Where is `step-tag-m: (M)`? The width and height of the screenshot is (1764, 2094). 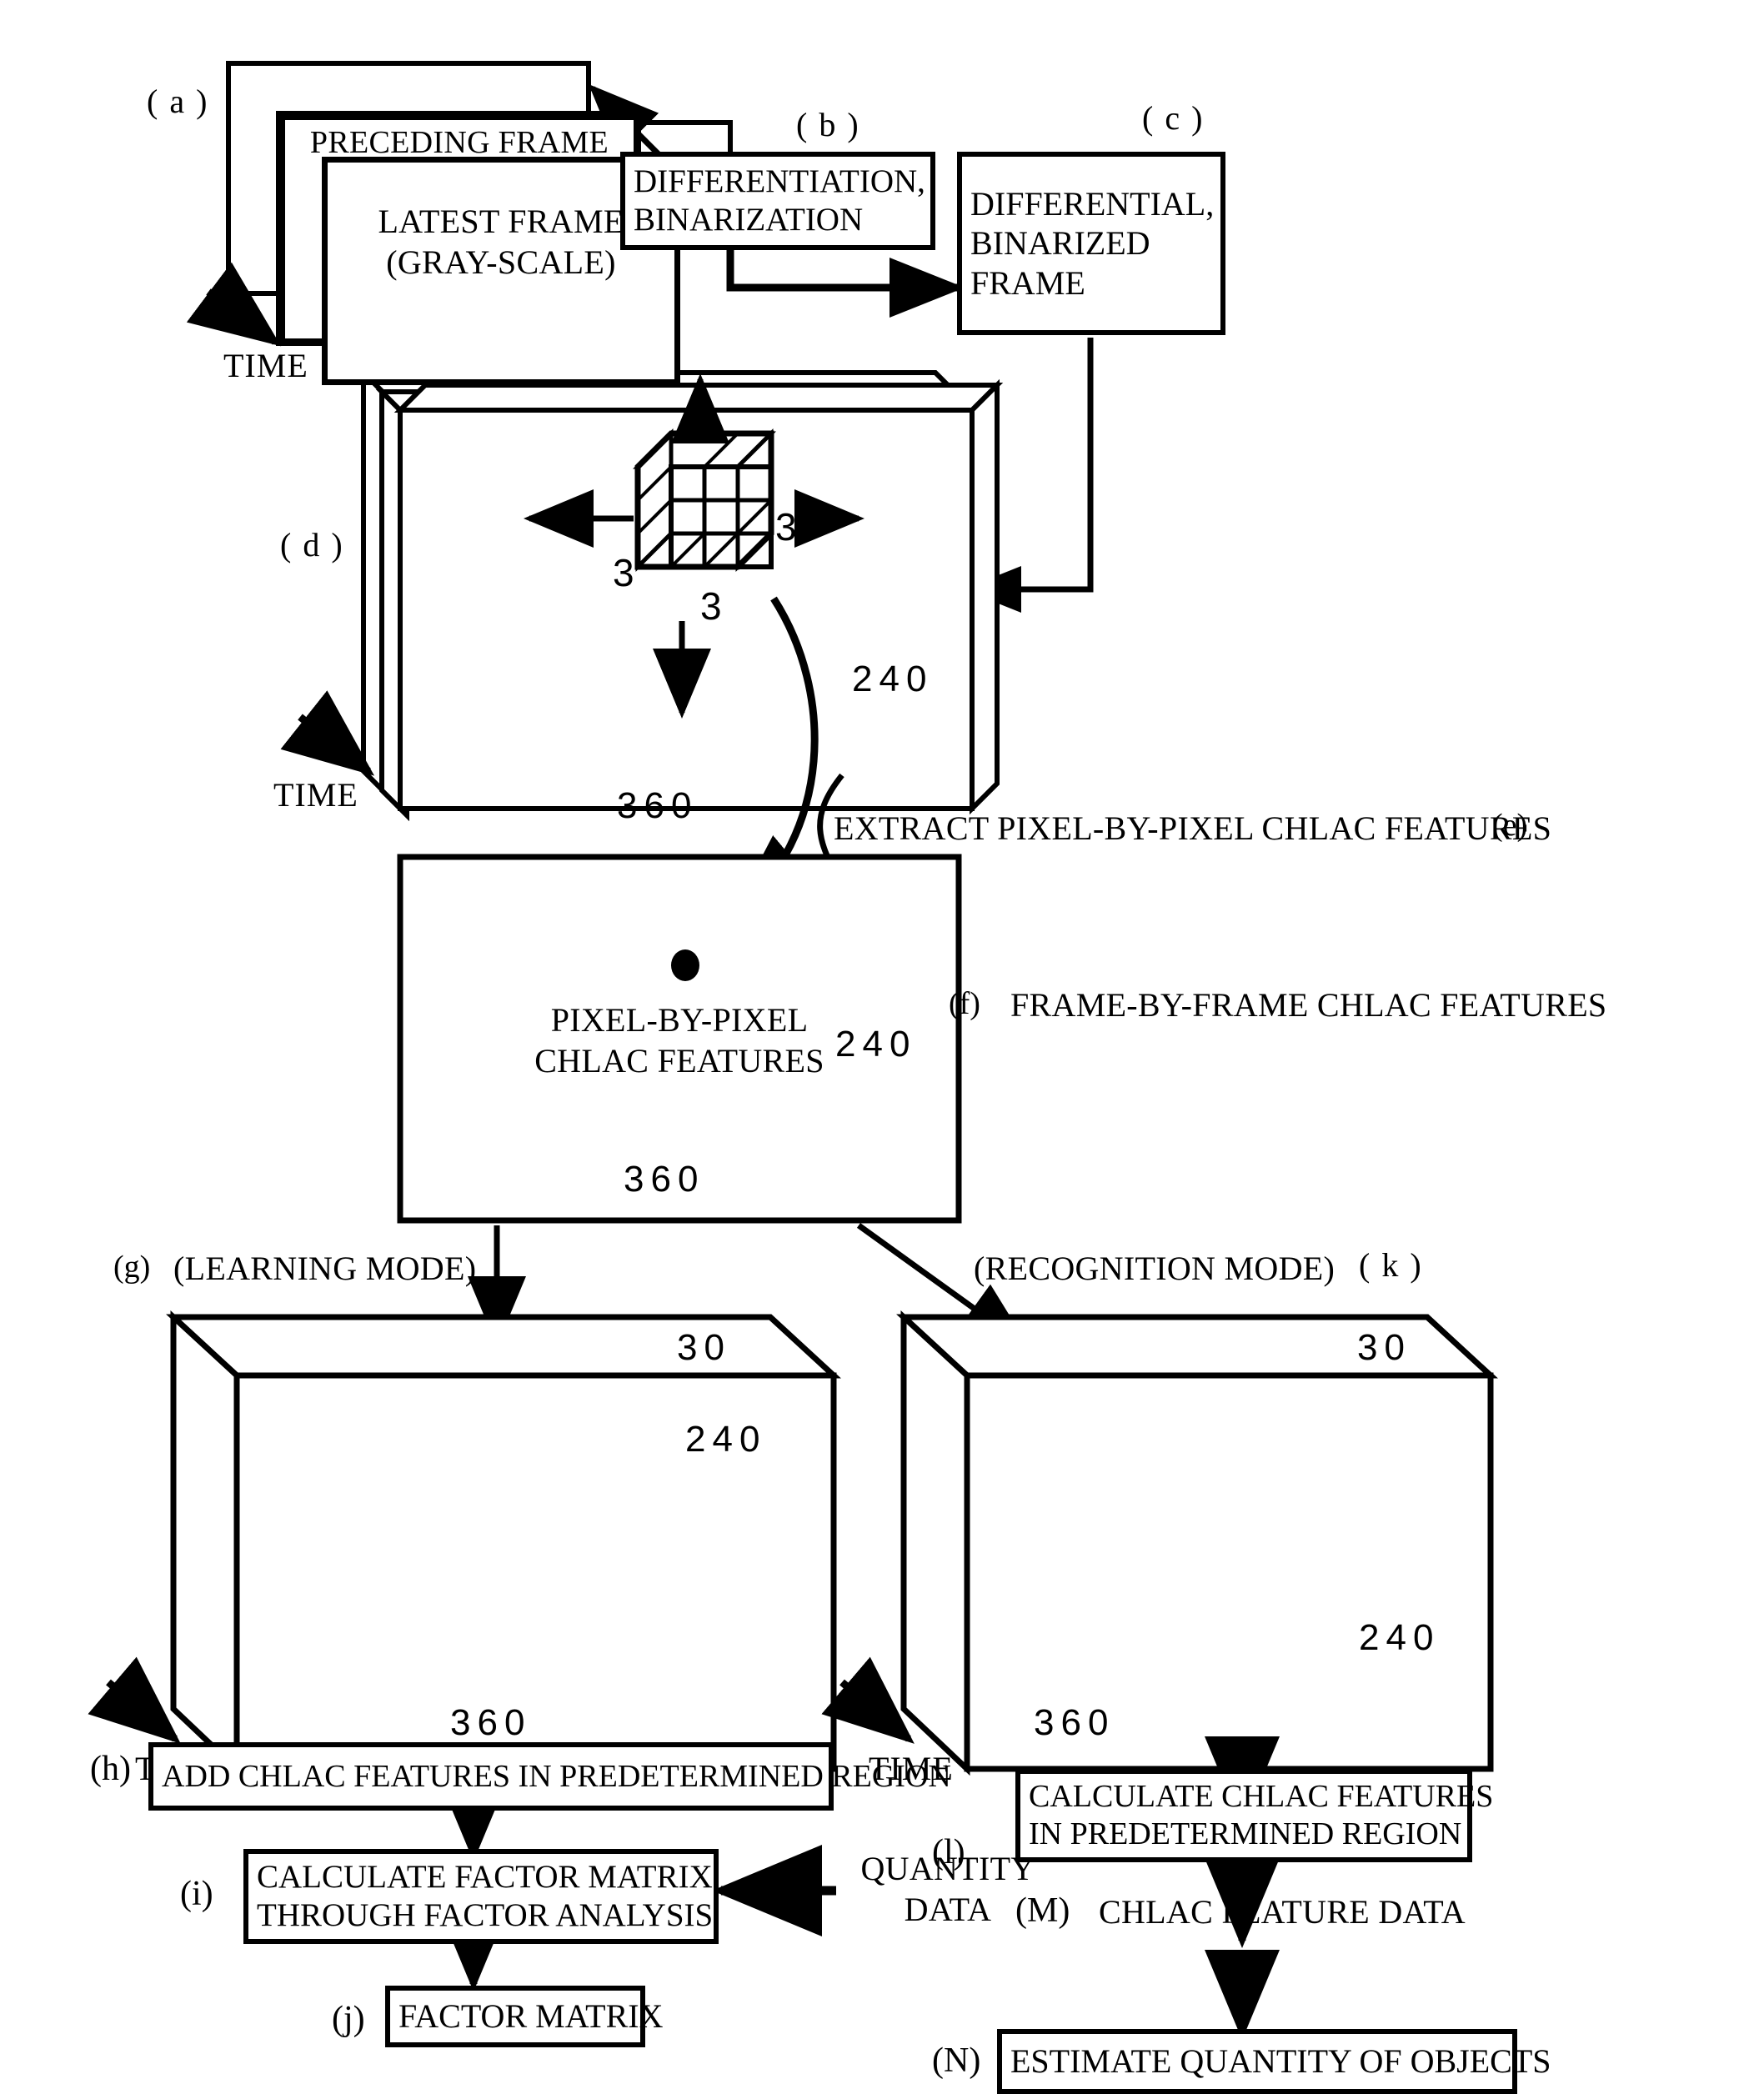
step-tag-m: (M) is located at coordinates (1042, 1910).